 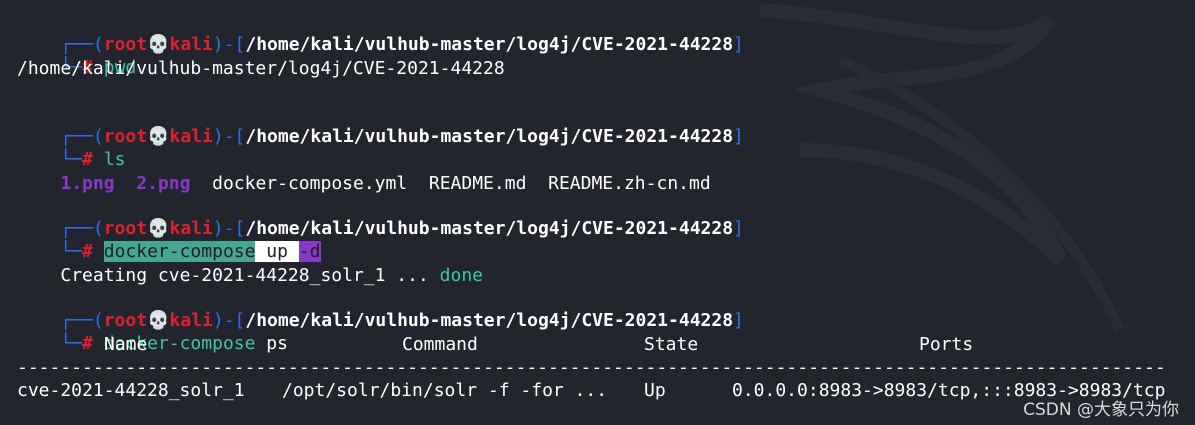 What do you see at coordinates (655, 390) in the screenshot?
I see `table-cell-state: Up` at bounding box center [655, 390].